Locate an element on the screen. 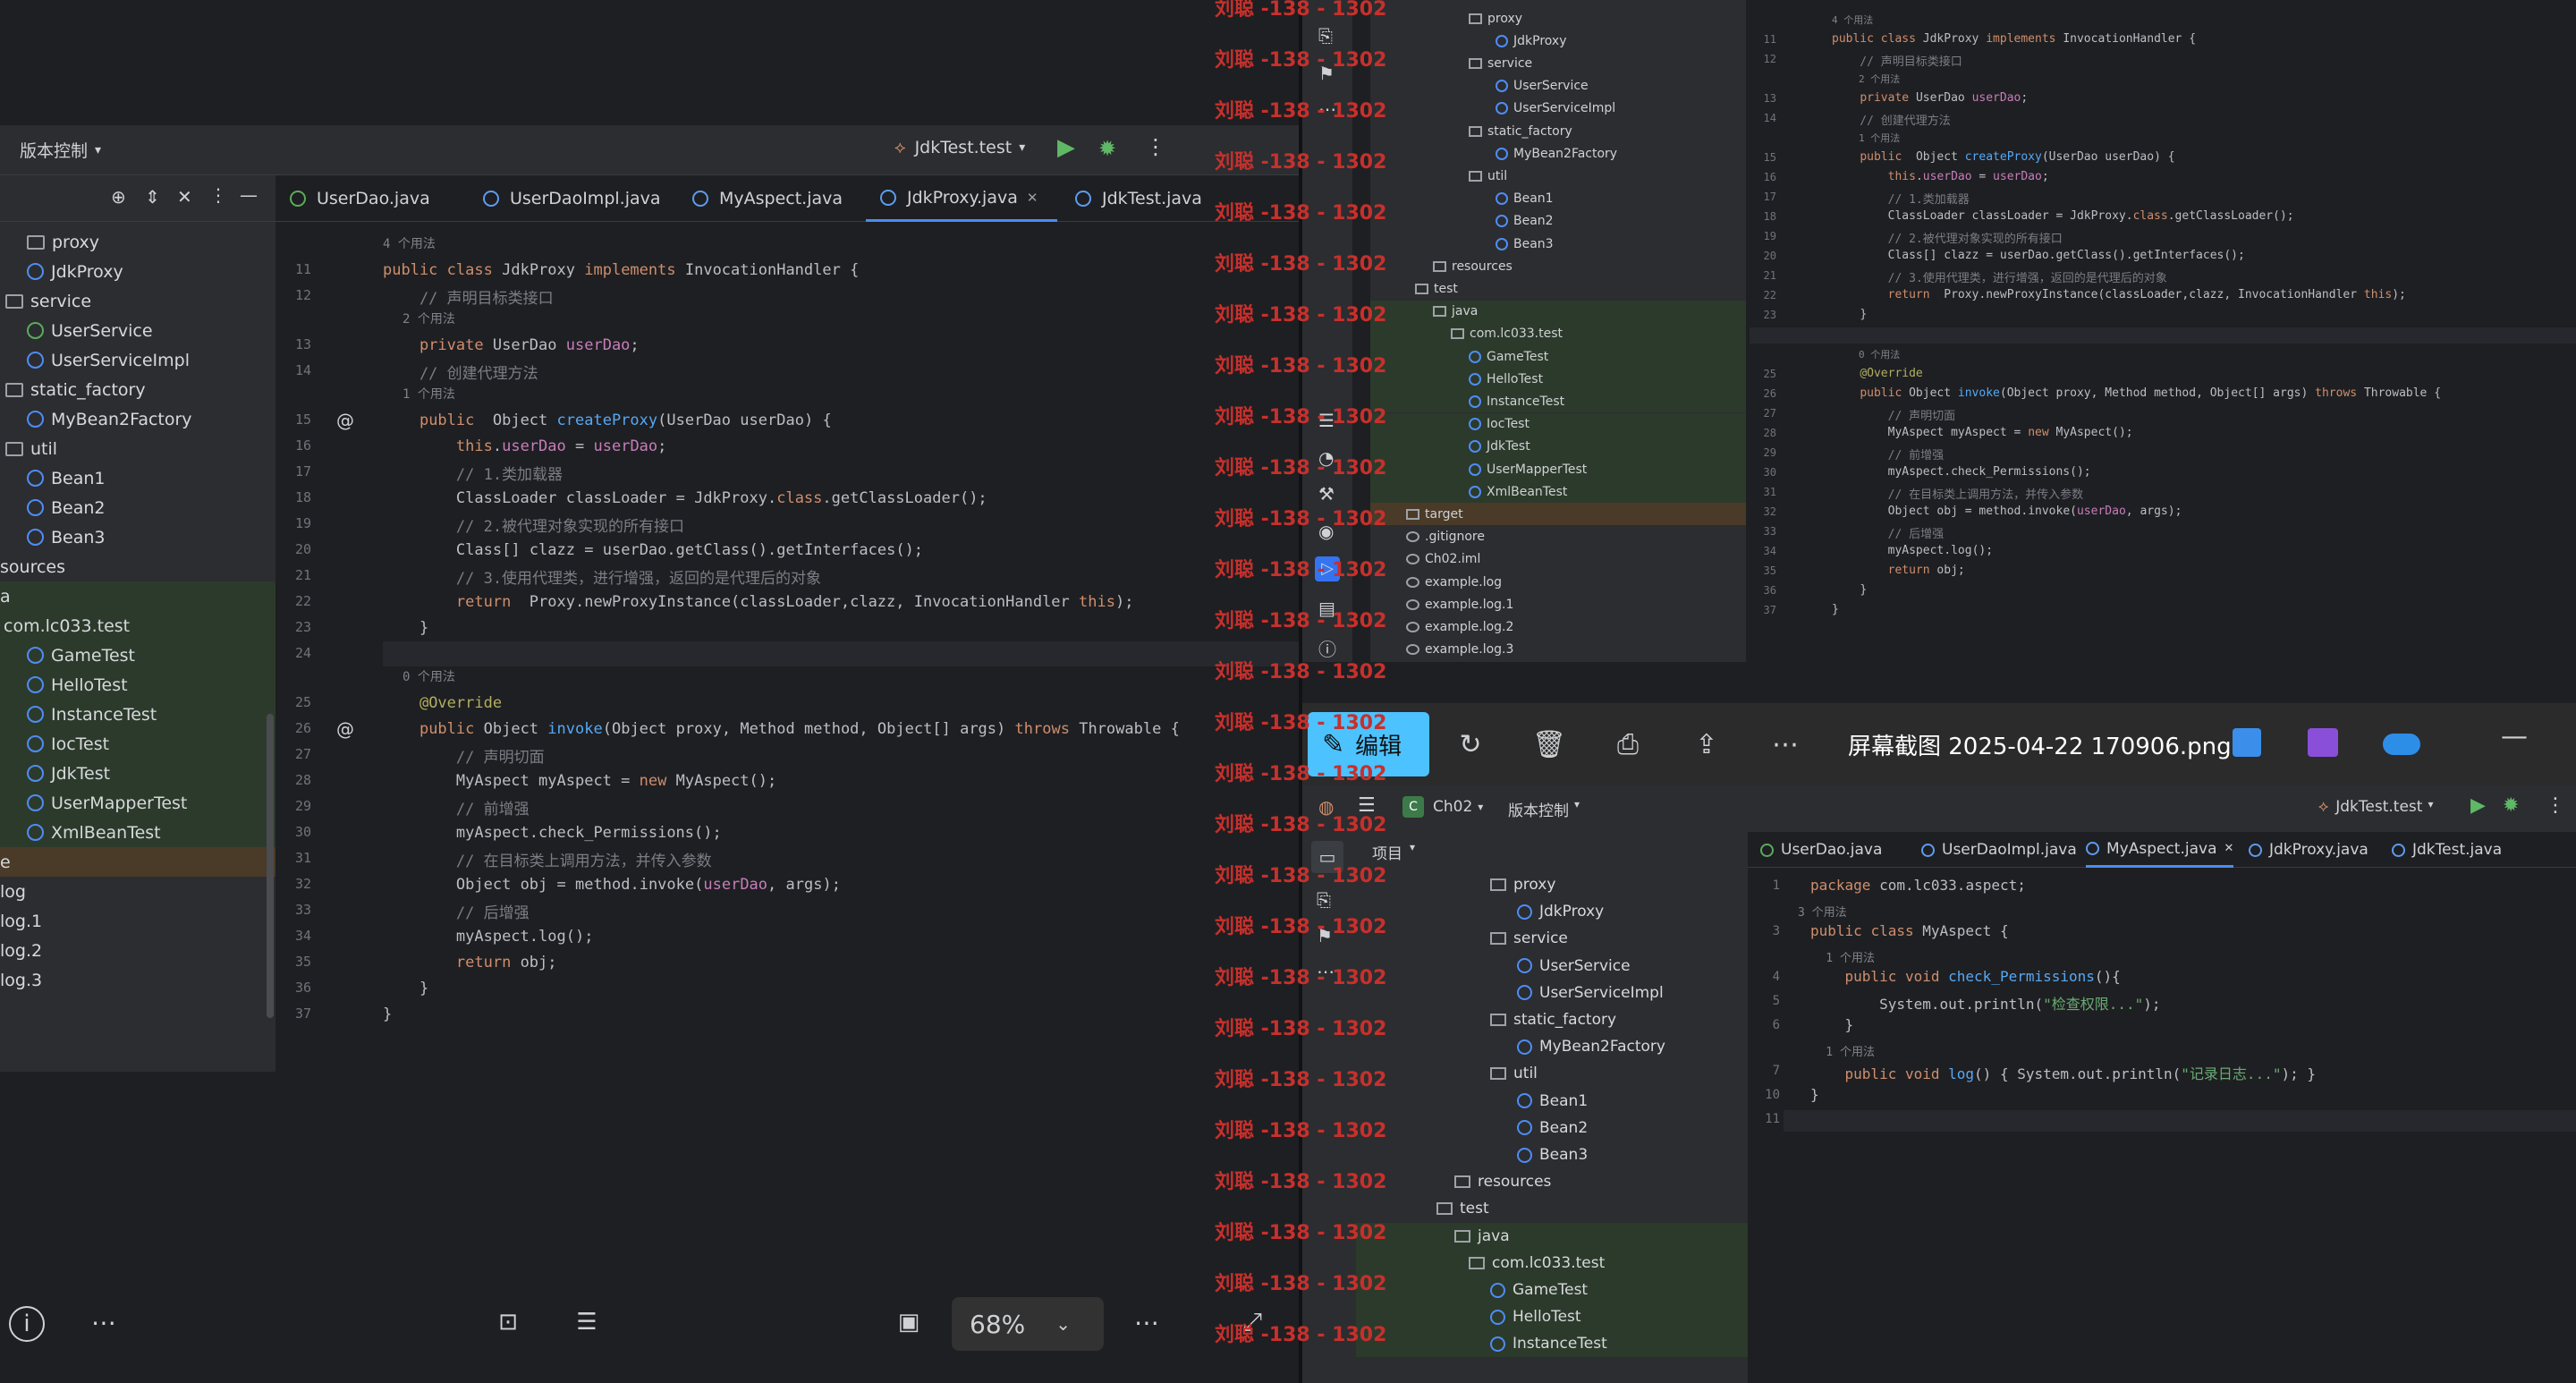  share-icon: ⇪ is located at coordinates (1706, 744).